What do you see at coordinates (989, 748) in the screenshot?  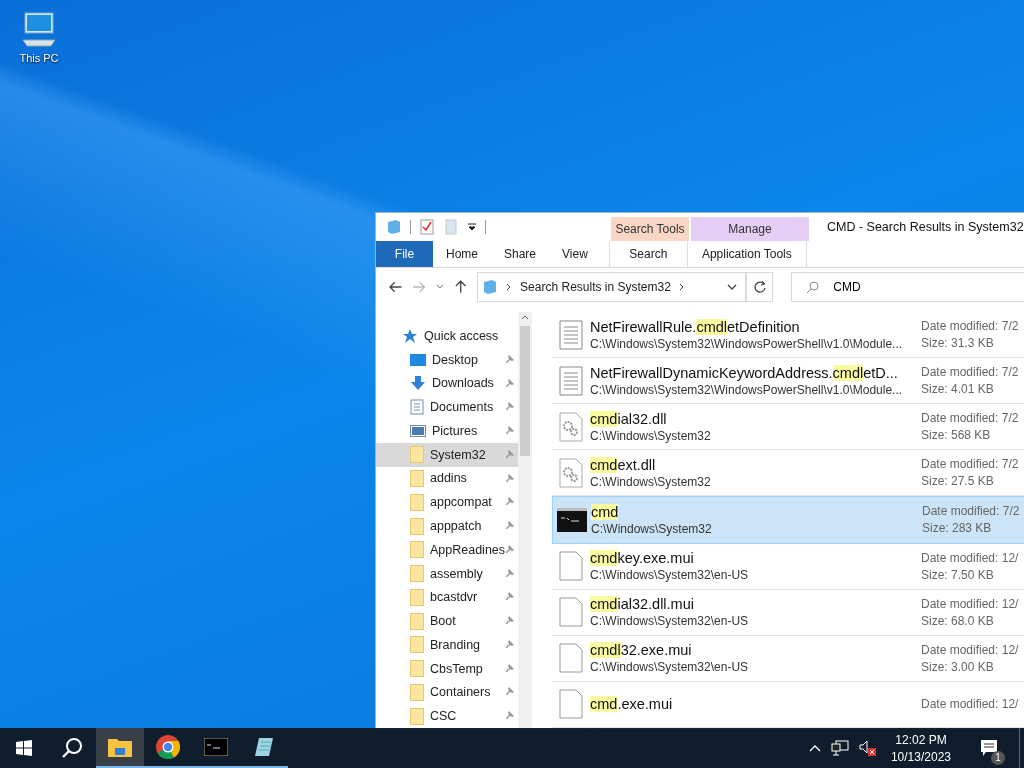 I see `notification-icon` at bounding box center [989, 748].